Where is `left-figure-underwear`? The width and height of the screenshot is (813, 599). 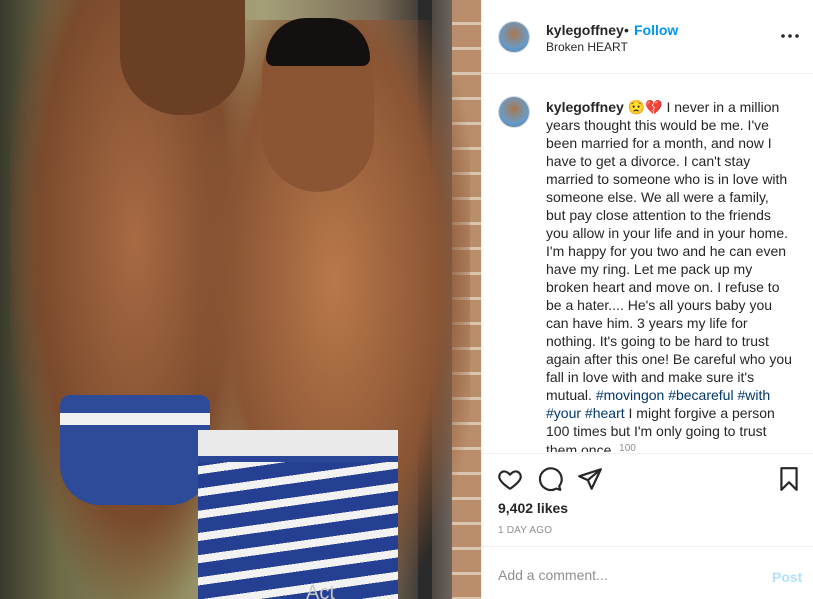
left-figure-underwear is located at coordinates (135, 450).